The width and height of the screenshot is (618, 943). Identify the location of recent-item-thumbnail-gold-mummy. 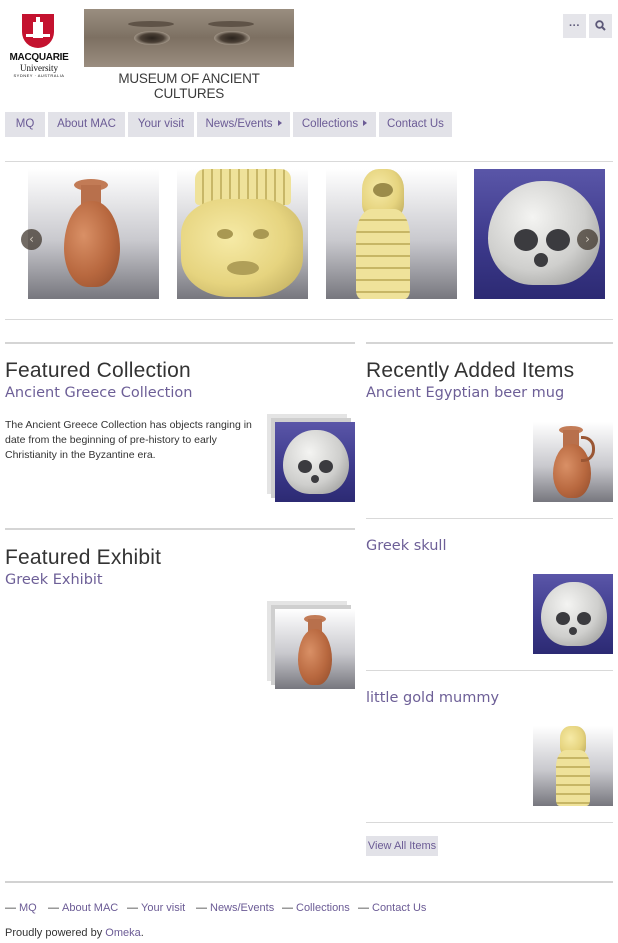
(573, 766).